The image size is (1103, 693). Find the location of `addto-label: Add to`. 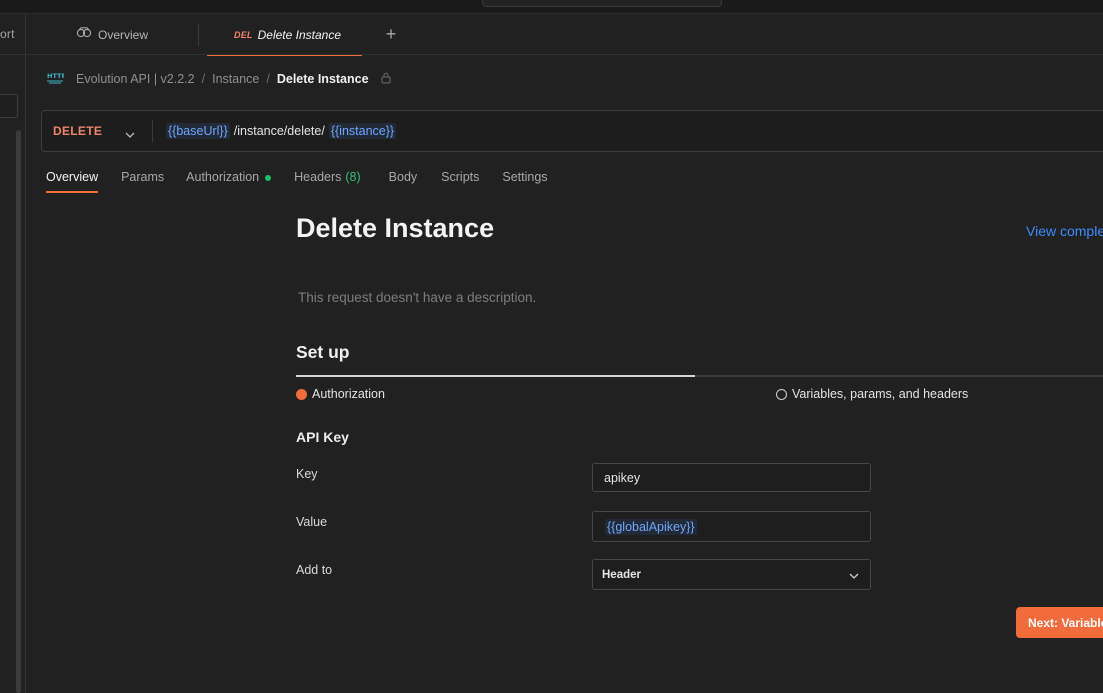

addto-label: Add to is located at coordinates (314, 570).